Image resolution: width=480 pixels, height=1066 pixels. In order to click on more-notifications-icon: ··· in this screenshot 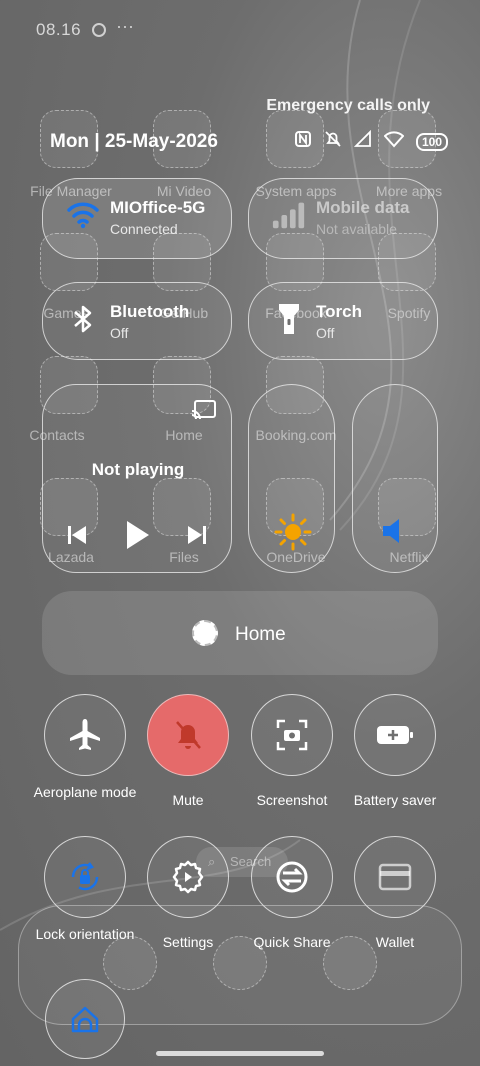, I will do `click(125, 26)`.